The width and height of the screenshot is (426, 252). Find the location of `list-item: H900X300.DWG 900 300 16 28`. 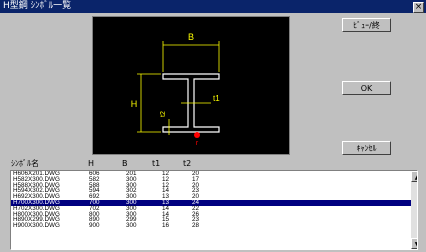

list-item: H900X300.DWG 900 300 16 28 is located at coordinates (214, 226).